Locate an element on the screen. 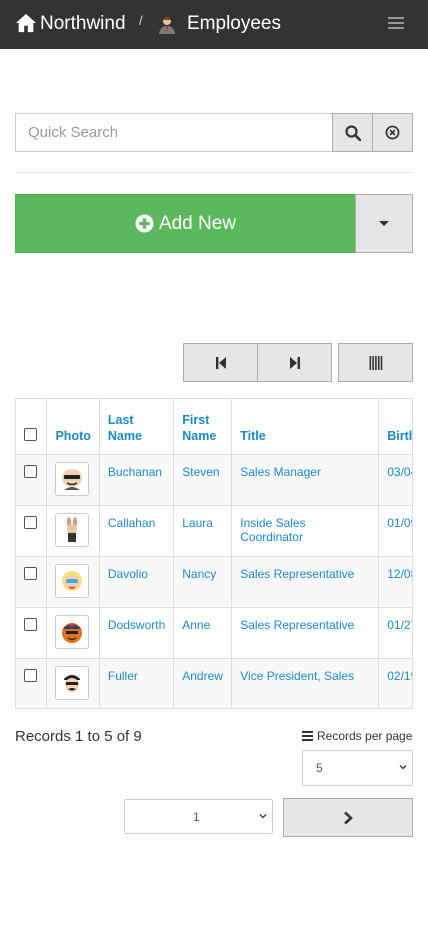  employee-icon is located at coordinates (167, 25).